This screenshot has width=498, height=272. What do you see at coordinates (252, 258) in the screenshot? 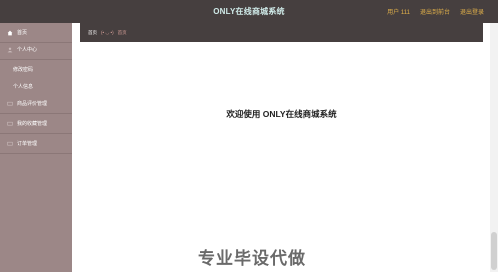
I see `watermark-text: 专业毕设代做` at bounding box center [252, 258].